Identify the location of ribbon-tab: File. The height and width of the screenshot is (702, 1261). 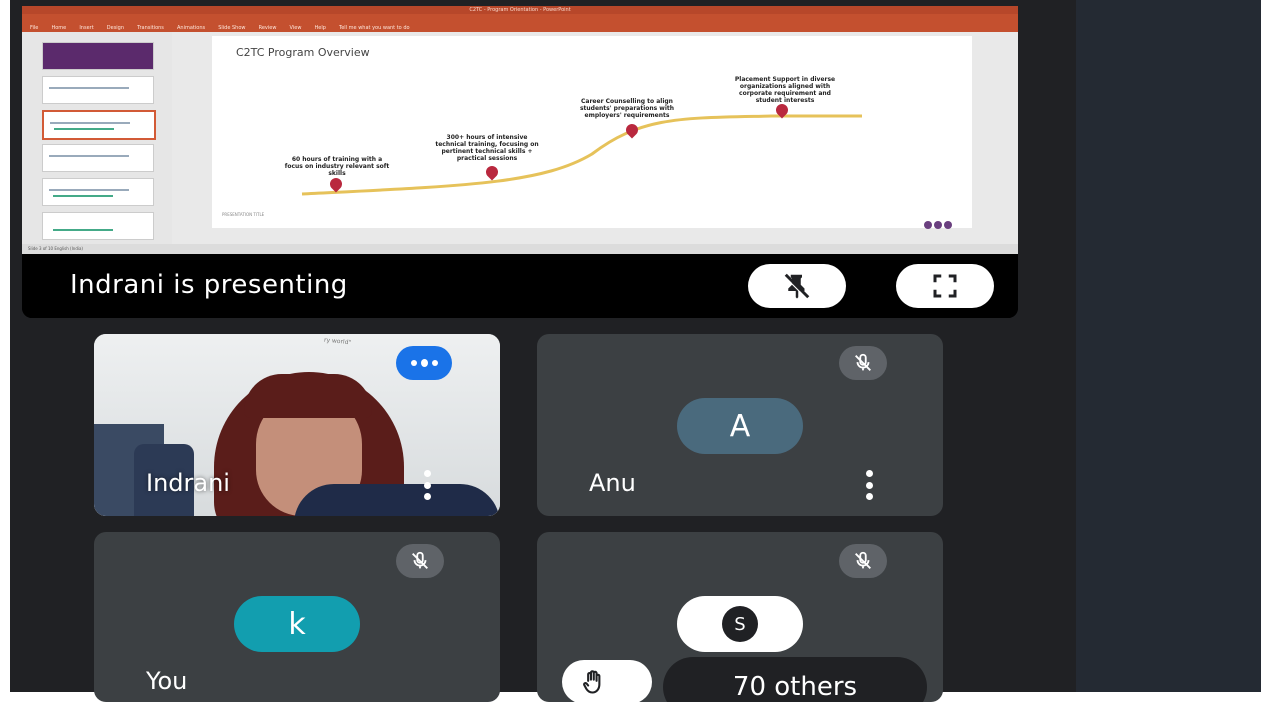
(34, 28).